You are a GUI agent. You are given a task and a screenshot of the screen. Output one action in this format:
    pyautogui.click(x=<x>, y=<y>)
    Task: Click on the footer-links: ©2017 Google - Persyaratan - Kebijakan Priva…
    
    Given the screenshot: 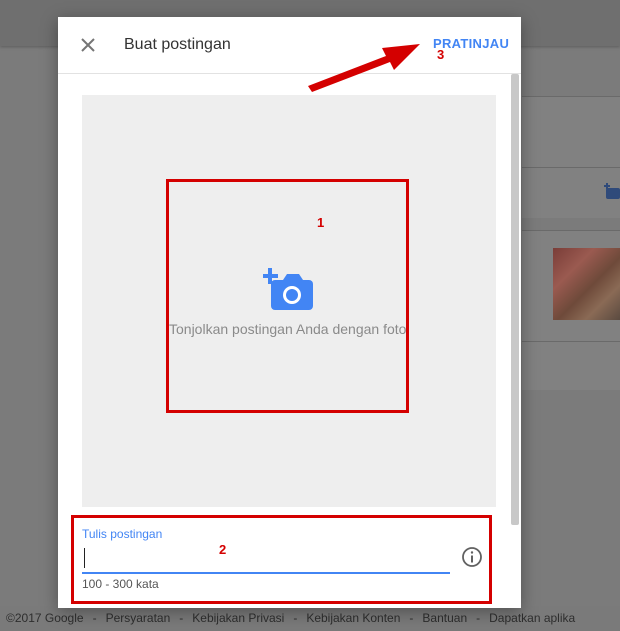 What is the action you would take?
    pyautogui.click(x=290, y=618)
    